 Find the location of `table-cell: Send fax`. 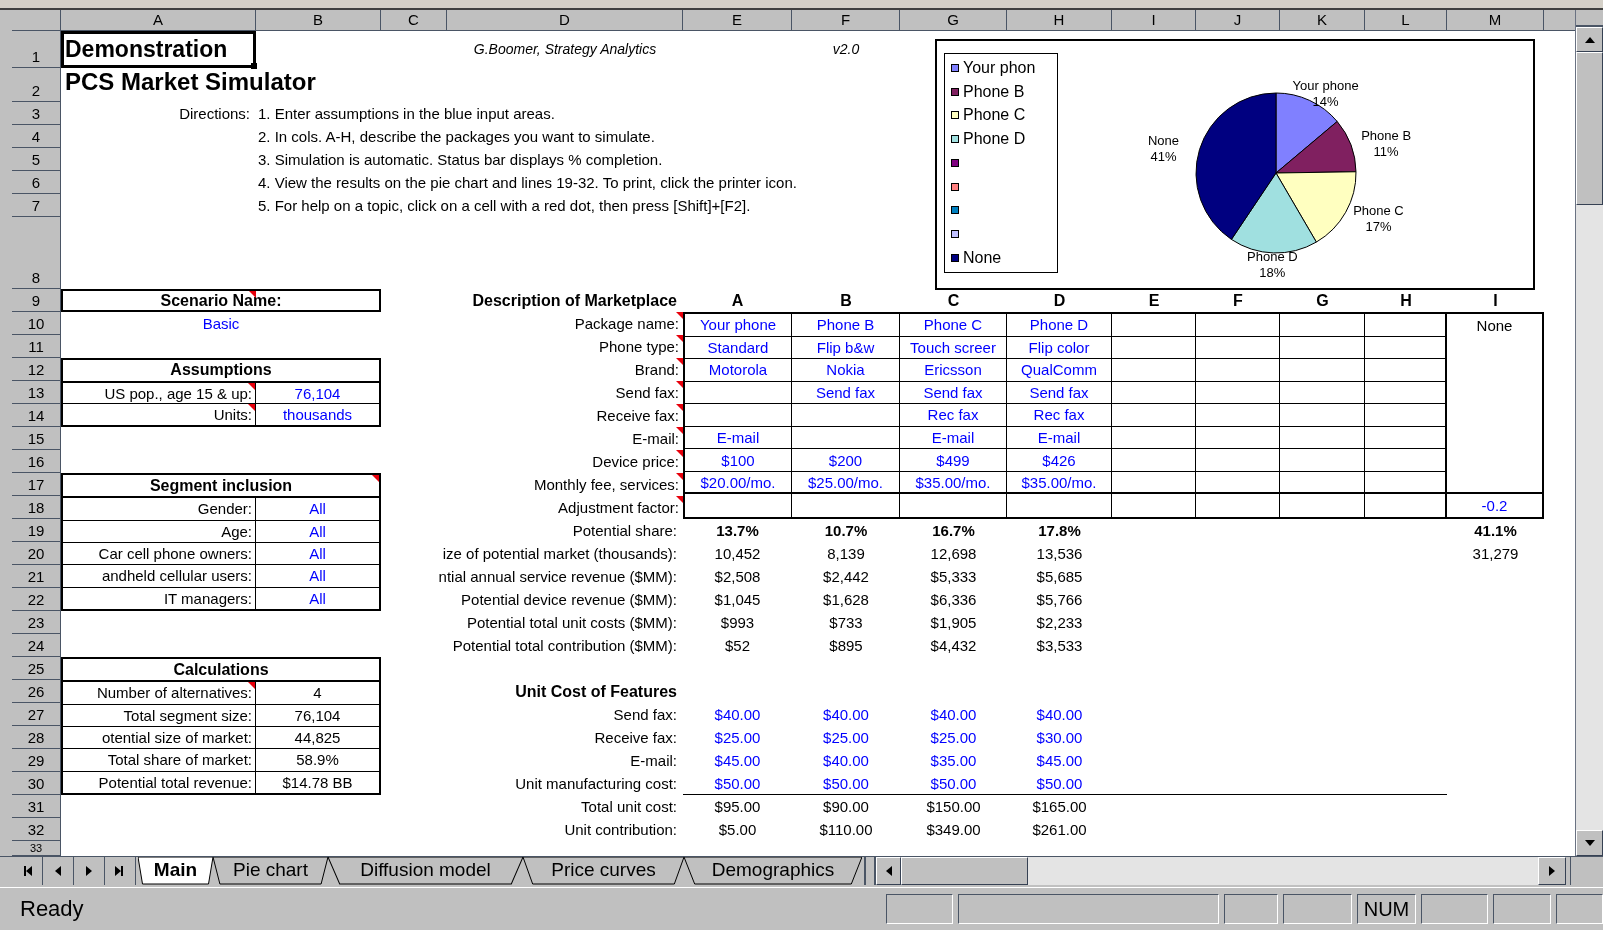

table-cell: Send fax is located at coordinates (953, 393).